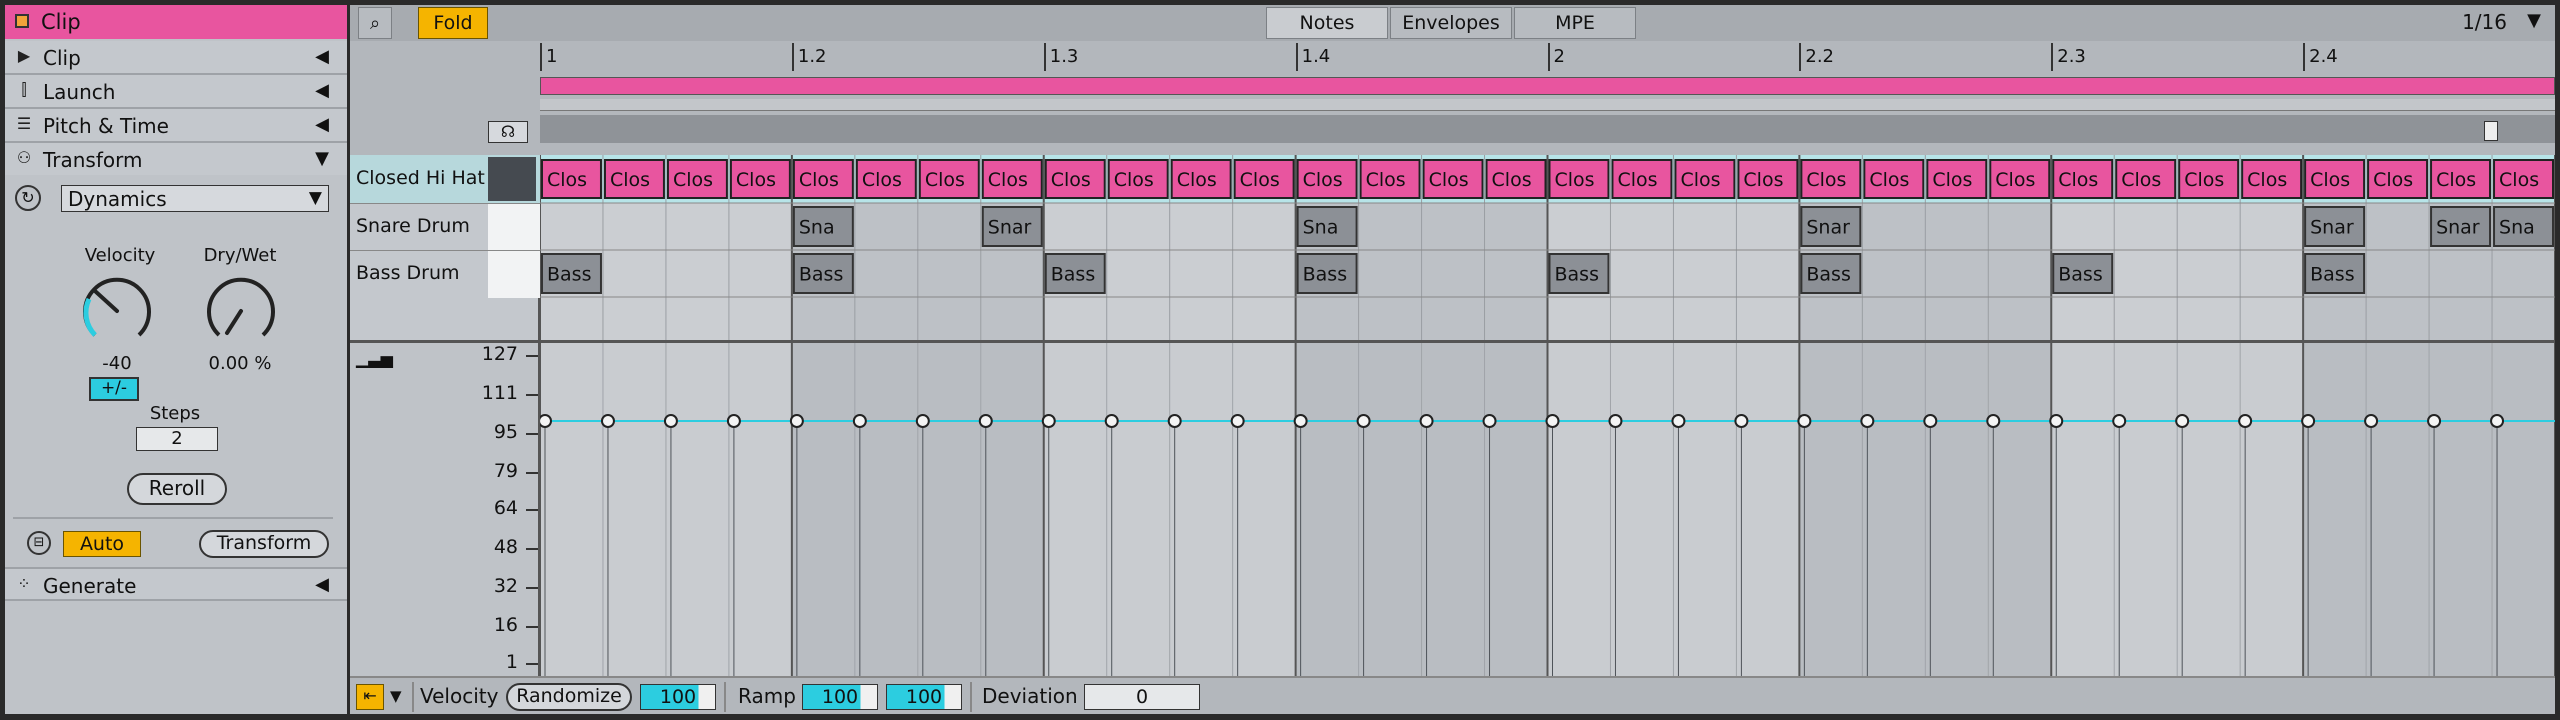 This screenshot has height=720, width=2560. What do you see at coordinates (241, 311) in the screenshot?
I see `drywet-knob` at bounding box center [241, 311].